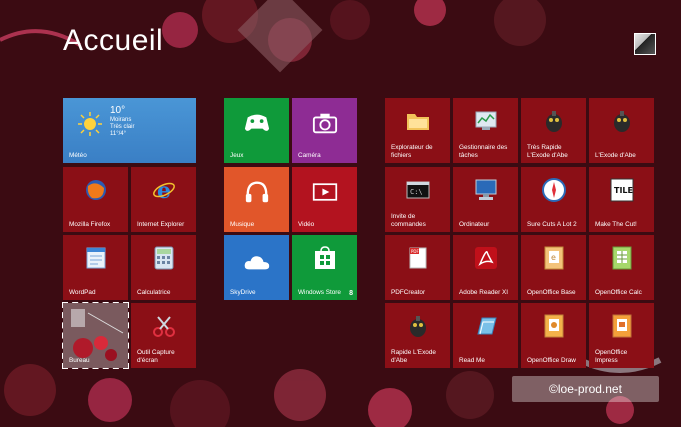 The width and height of the screenshot is (681, 427). Describe the element at coordinates (243, 292) in the screenshot. I see `tile-label: SkyDrive` at that location.